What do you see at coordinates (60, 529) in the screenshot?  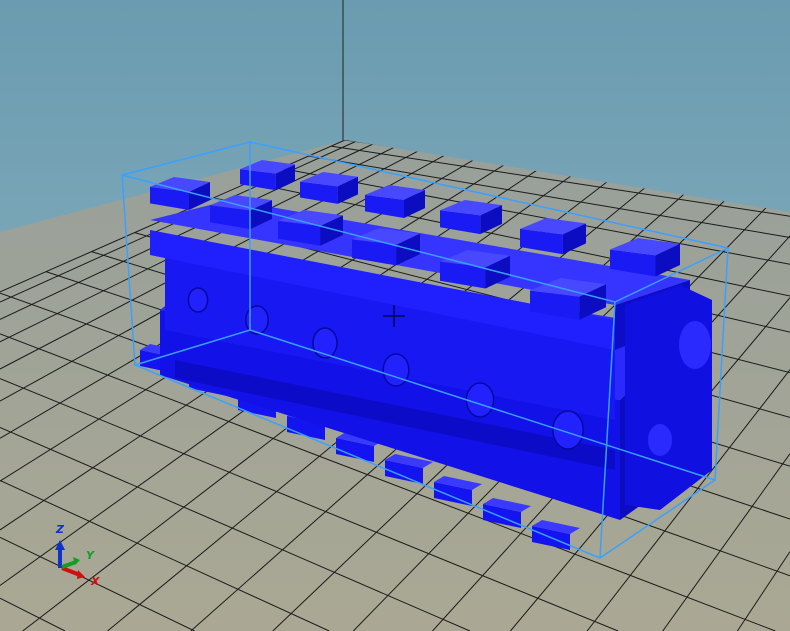 I see `z-axis-label: Z` at bounding box center [60, 529].